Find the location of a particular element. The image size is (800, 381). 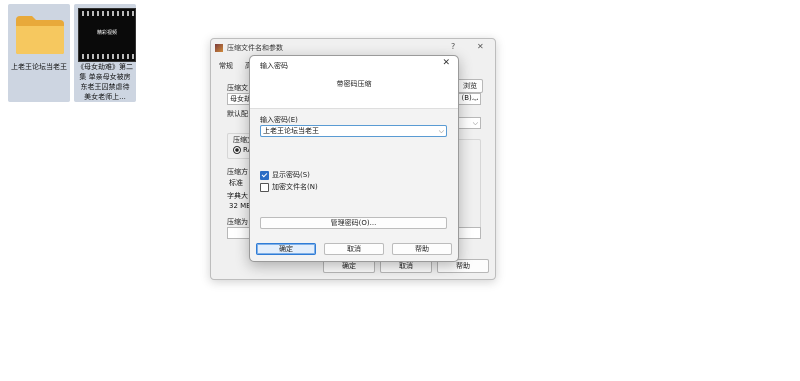

dict-value: 32 MB is located at coordinates (240, 206).